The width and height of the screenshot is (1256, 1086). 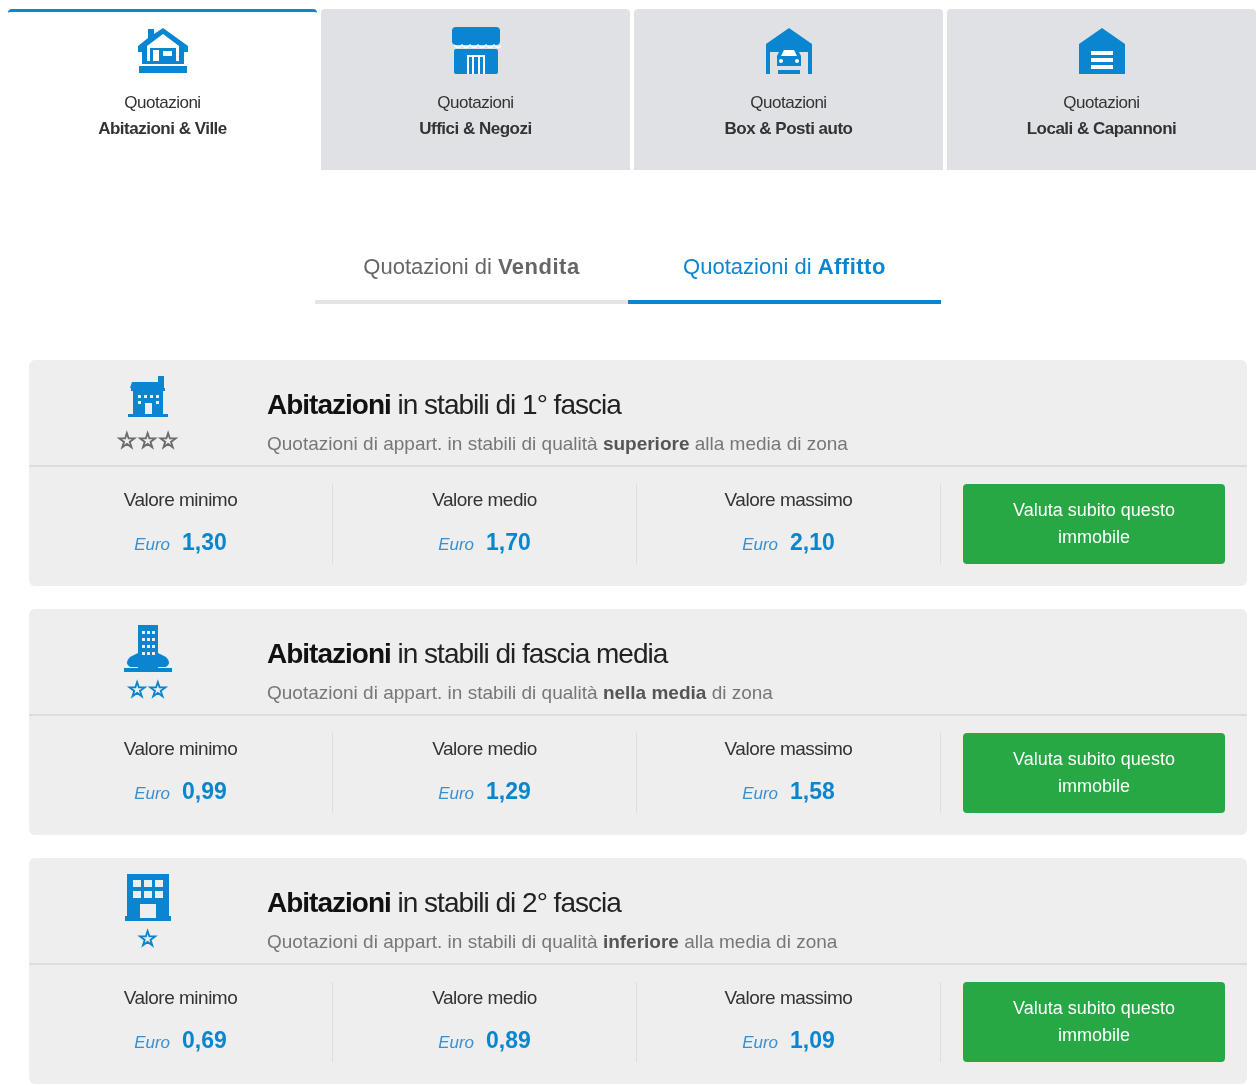 What do you see at coordinates (508, 1040) in the screenshot?
I see `price-value: 0,89` at bounding box center [508, 1040].